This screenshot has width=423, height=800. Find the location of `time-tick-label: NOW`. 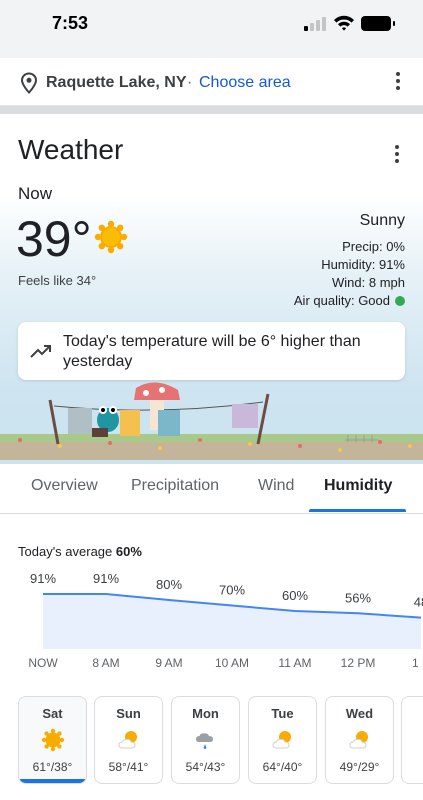

time-tick-label: NOW is located at coordinates (43, 663).